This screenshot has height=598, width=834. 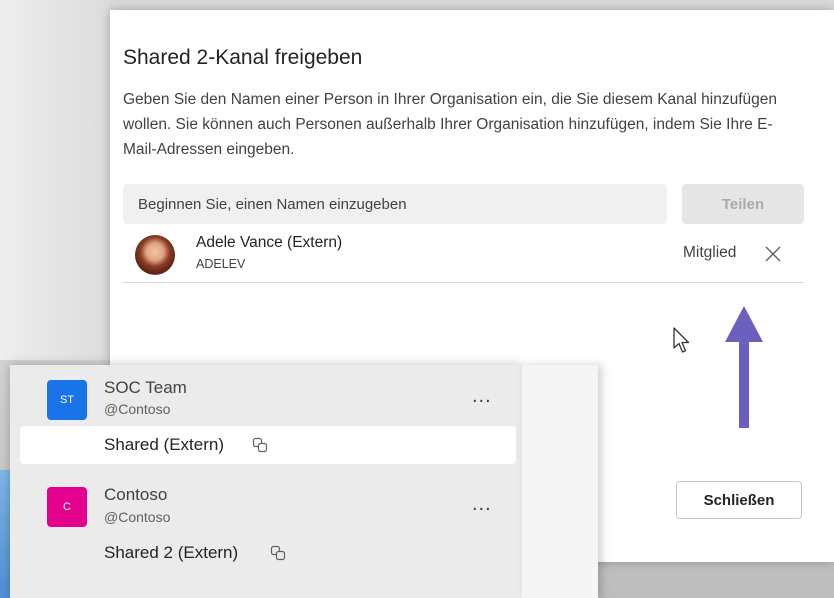 I want to click on dialog-title: Shared 2-Kanal freigeben, so click(x=243, y=57).